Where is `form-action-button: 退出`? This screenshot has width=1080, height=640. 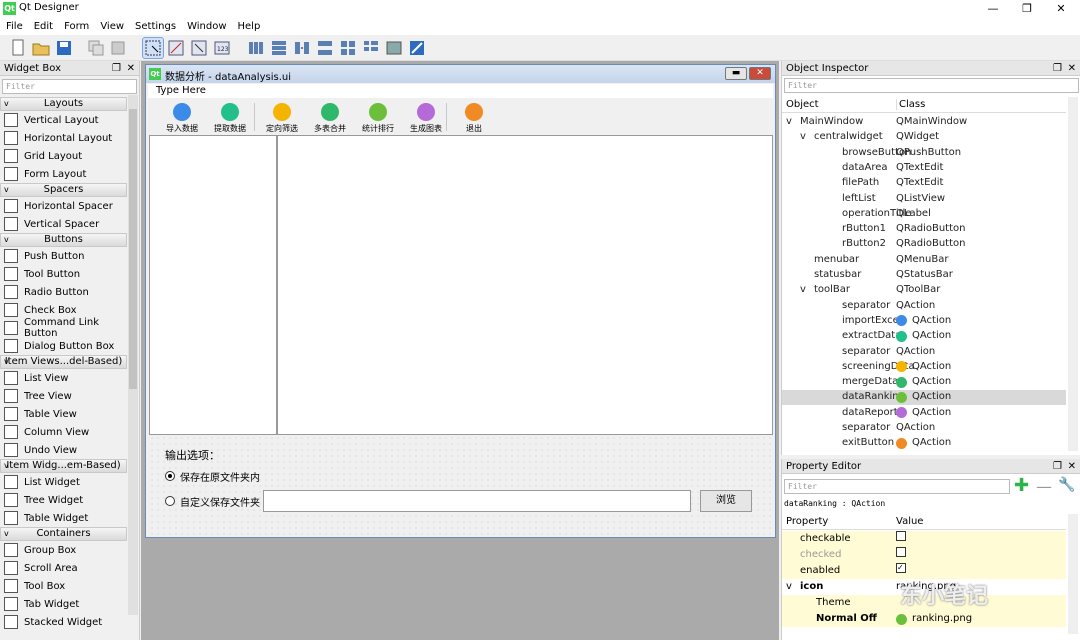 form-action-button: 退出 is located at coordinates (474, 118).